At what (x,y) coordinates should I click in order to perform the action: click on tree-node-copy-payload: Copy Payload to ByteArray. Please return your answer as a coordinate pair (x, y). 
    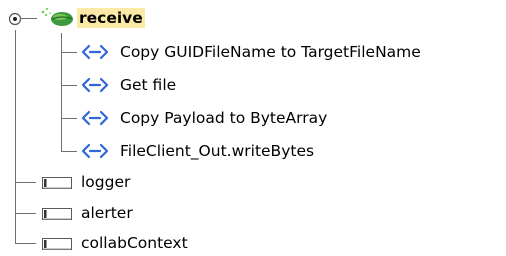
    Looking at the image, I should click on (204, 118).